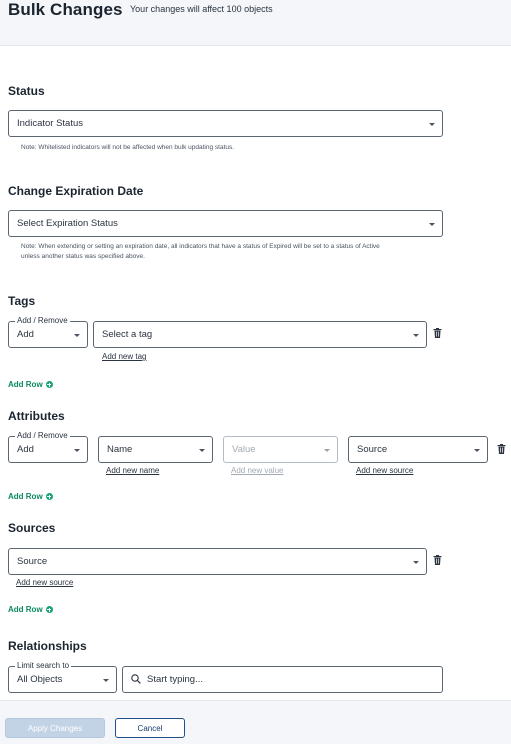 The image size is (511, 744). What do you see at coordinates (22, 301) in the screenshot?
I see `tags-section-title: Tags` at bounding box center [22, 301].